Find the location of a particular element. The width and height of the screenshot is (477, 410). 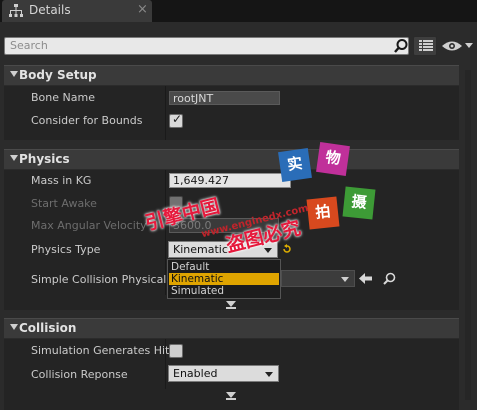

browse-icon is located at coordinates (389, 278).